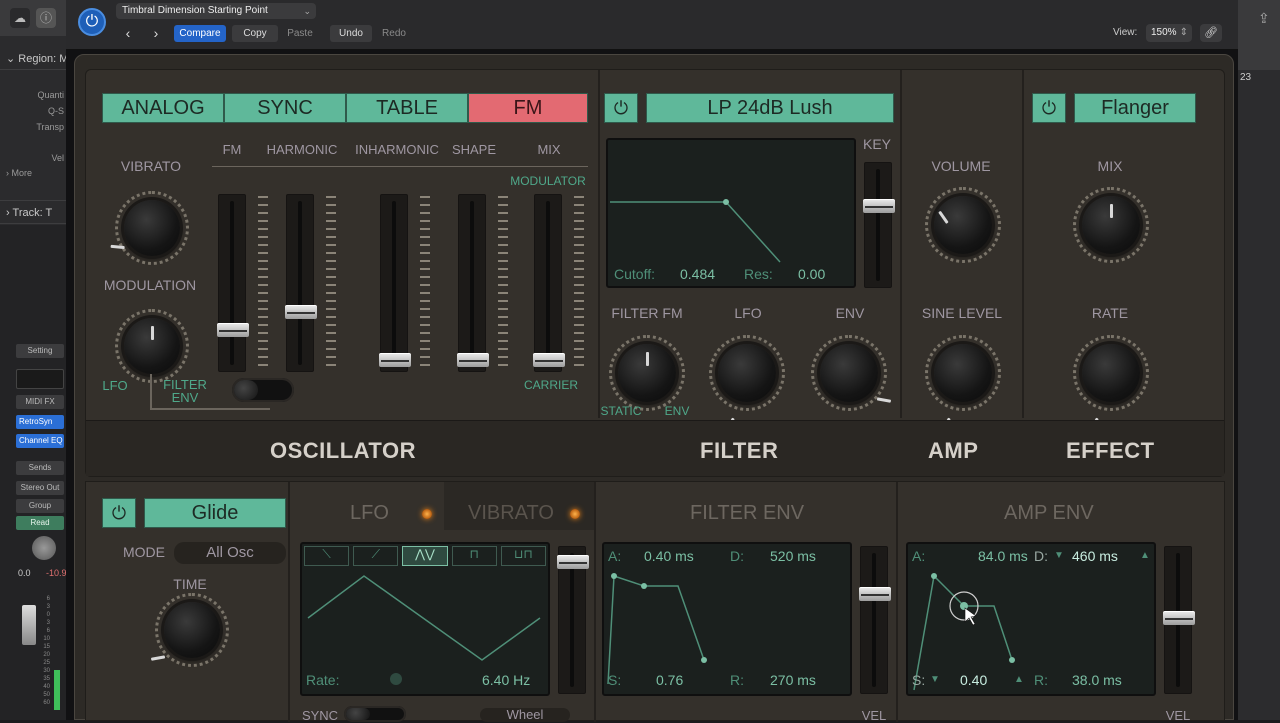  Describe the element at coordinates (697, 274) in the screenshot. I see `cutoff-value: 0.484` at that location.